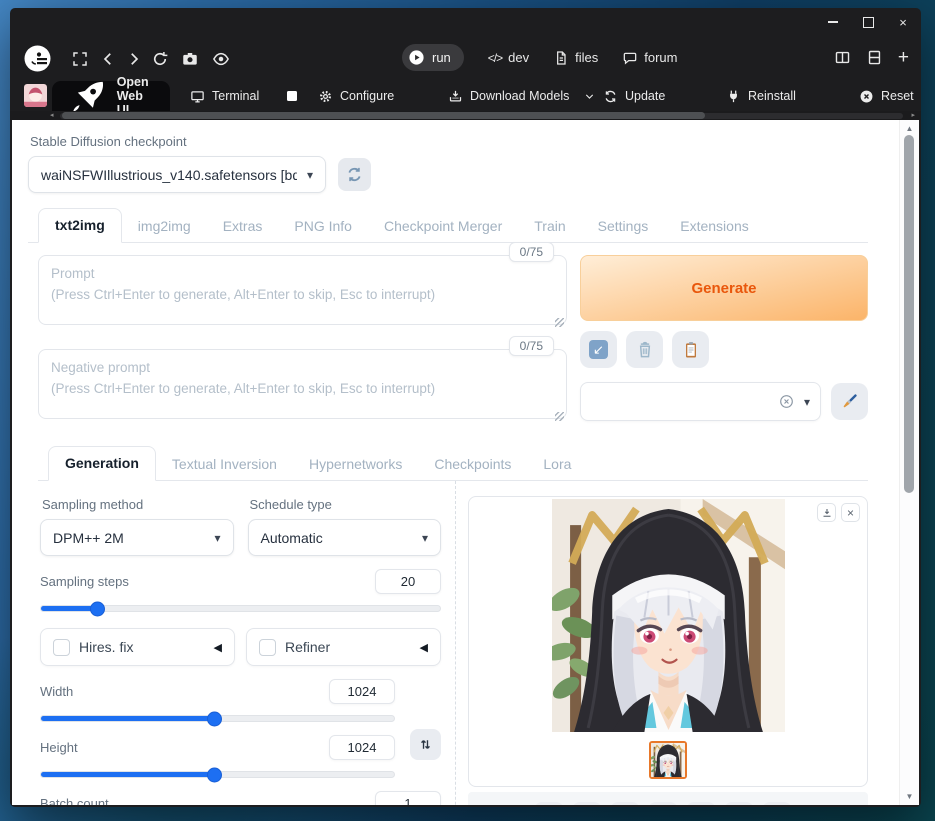 This screenshot has height=821, width=935. What do you see at coordinates (623, 226) in the screenshot?
I see `tab-settings: Settings` at bounding box center [623, 226].